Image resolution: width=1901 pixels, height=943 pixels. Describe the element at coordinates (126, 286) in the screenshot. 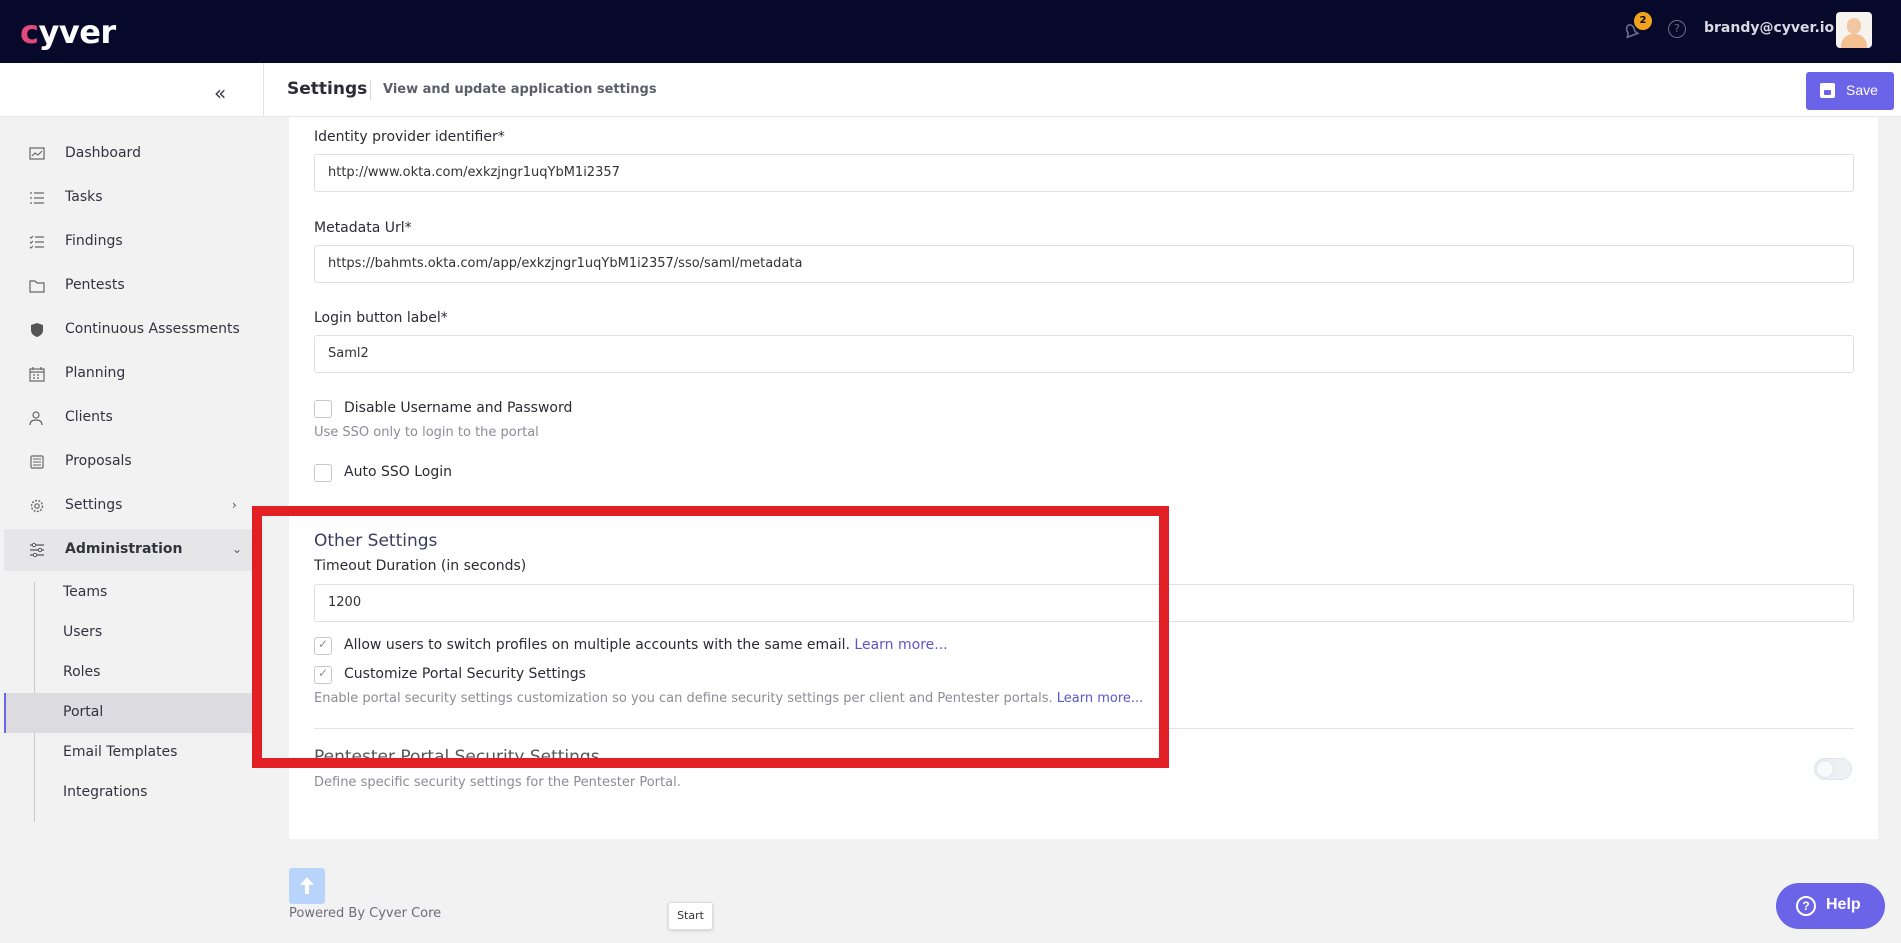

I see `sidebar-item-pentests: Pentests` at that location.